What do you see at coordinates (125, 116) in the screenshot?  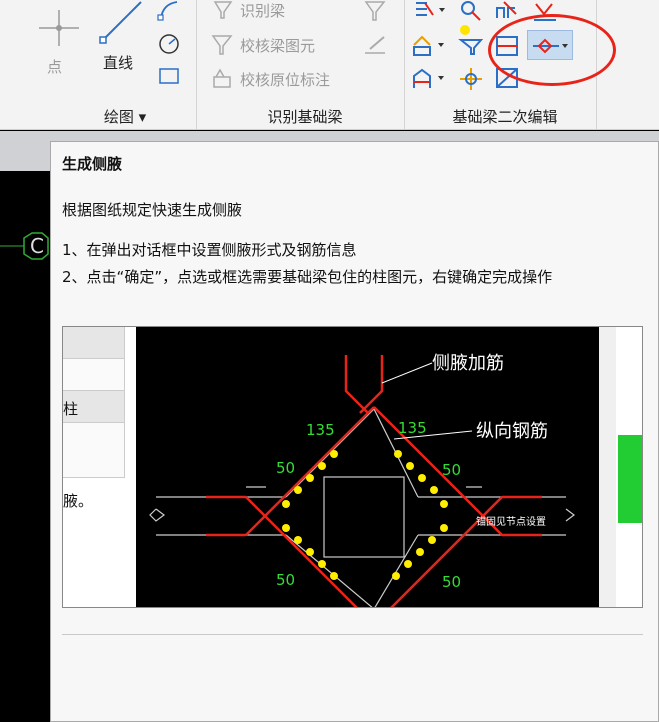 I see `draw-group-label: 绘图 ▾` at bounding box center [125, 116].